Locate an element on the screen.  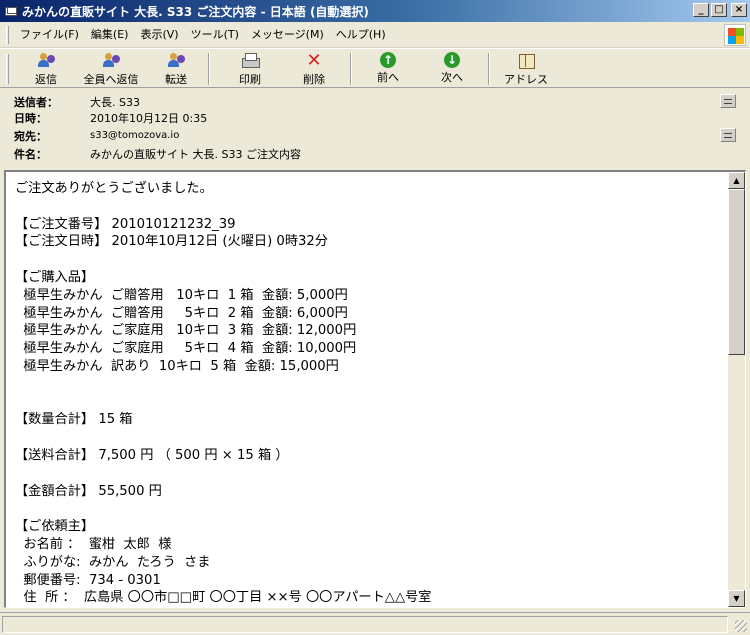
previous-button: ↑ 前へ is located at coordinates (388, 69).